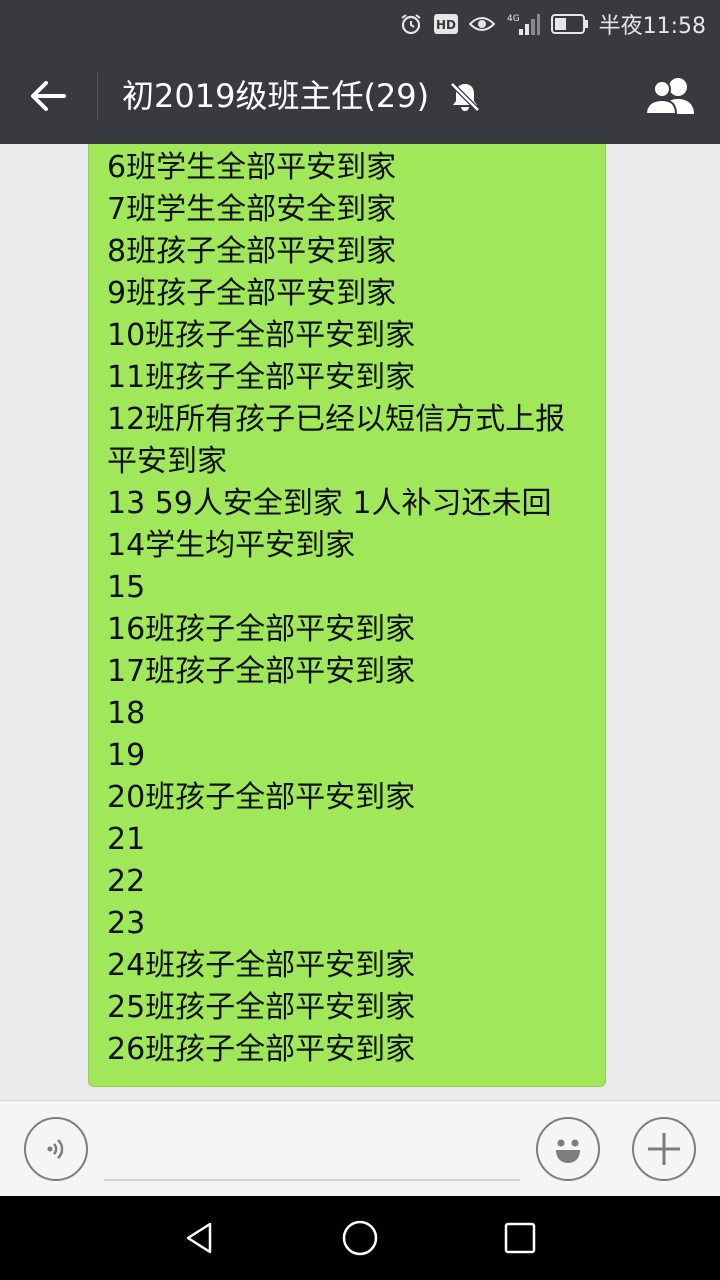 Image resolution: width=720 pixels, height=1280 pixels. What do you see at coordinates (261, 377) in the screenshot?
I see `message-line: 11班孩子全部平安到家` at bounding box center [261, 377].